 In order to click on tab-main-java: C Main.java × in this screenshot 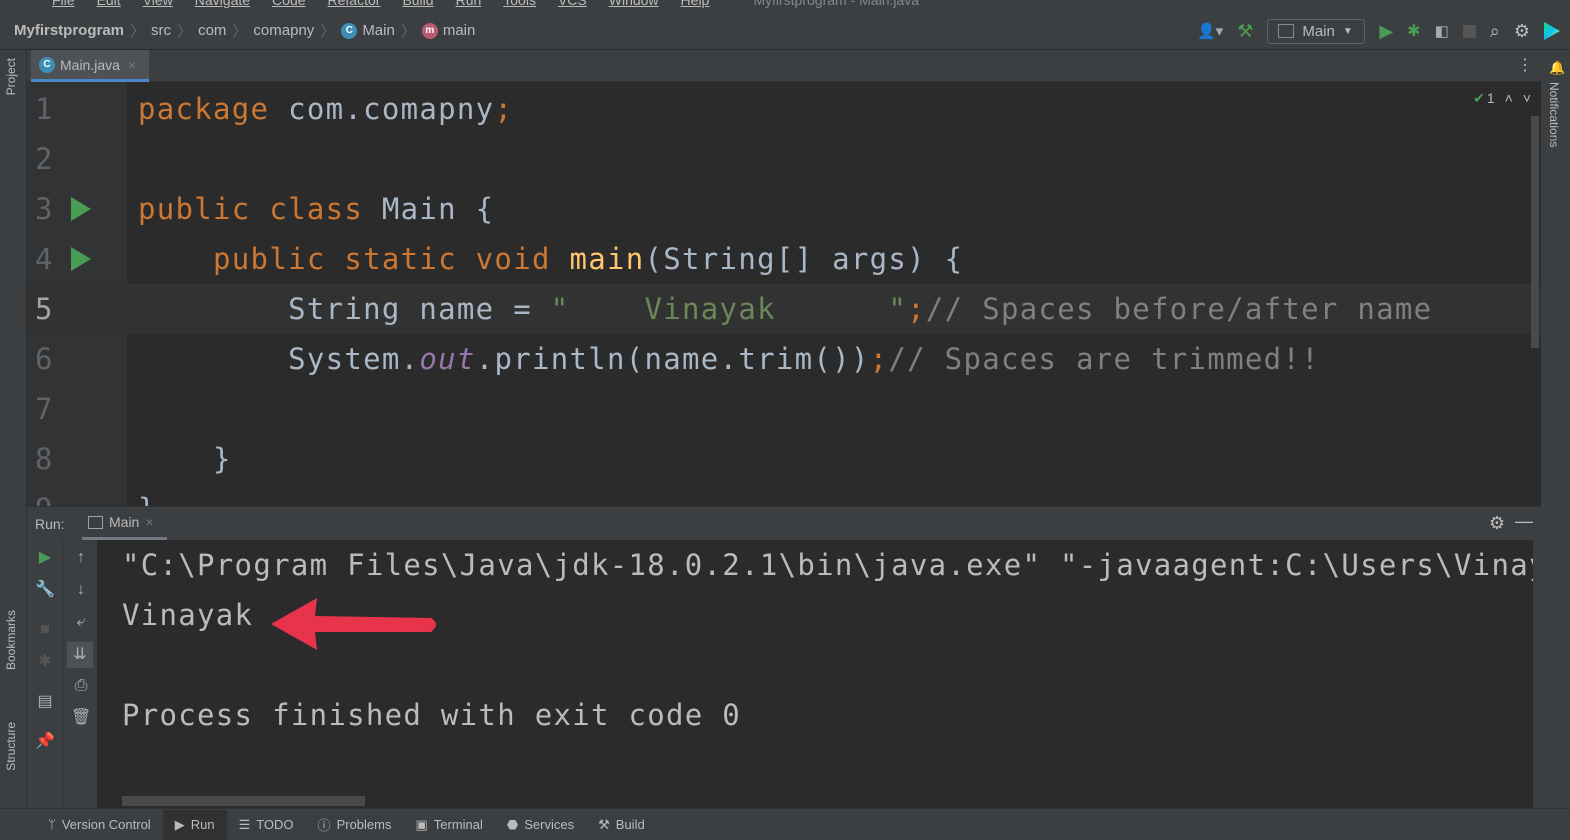, I will do `click(90, 66)`.